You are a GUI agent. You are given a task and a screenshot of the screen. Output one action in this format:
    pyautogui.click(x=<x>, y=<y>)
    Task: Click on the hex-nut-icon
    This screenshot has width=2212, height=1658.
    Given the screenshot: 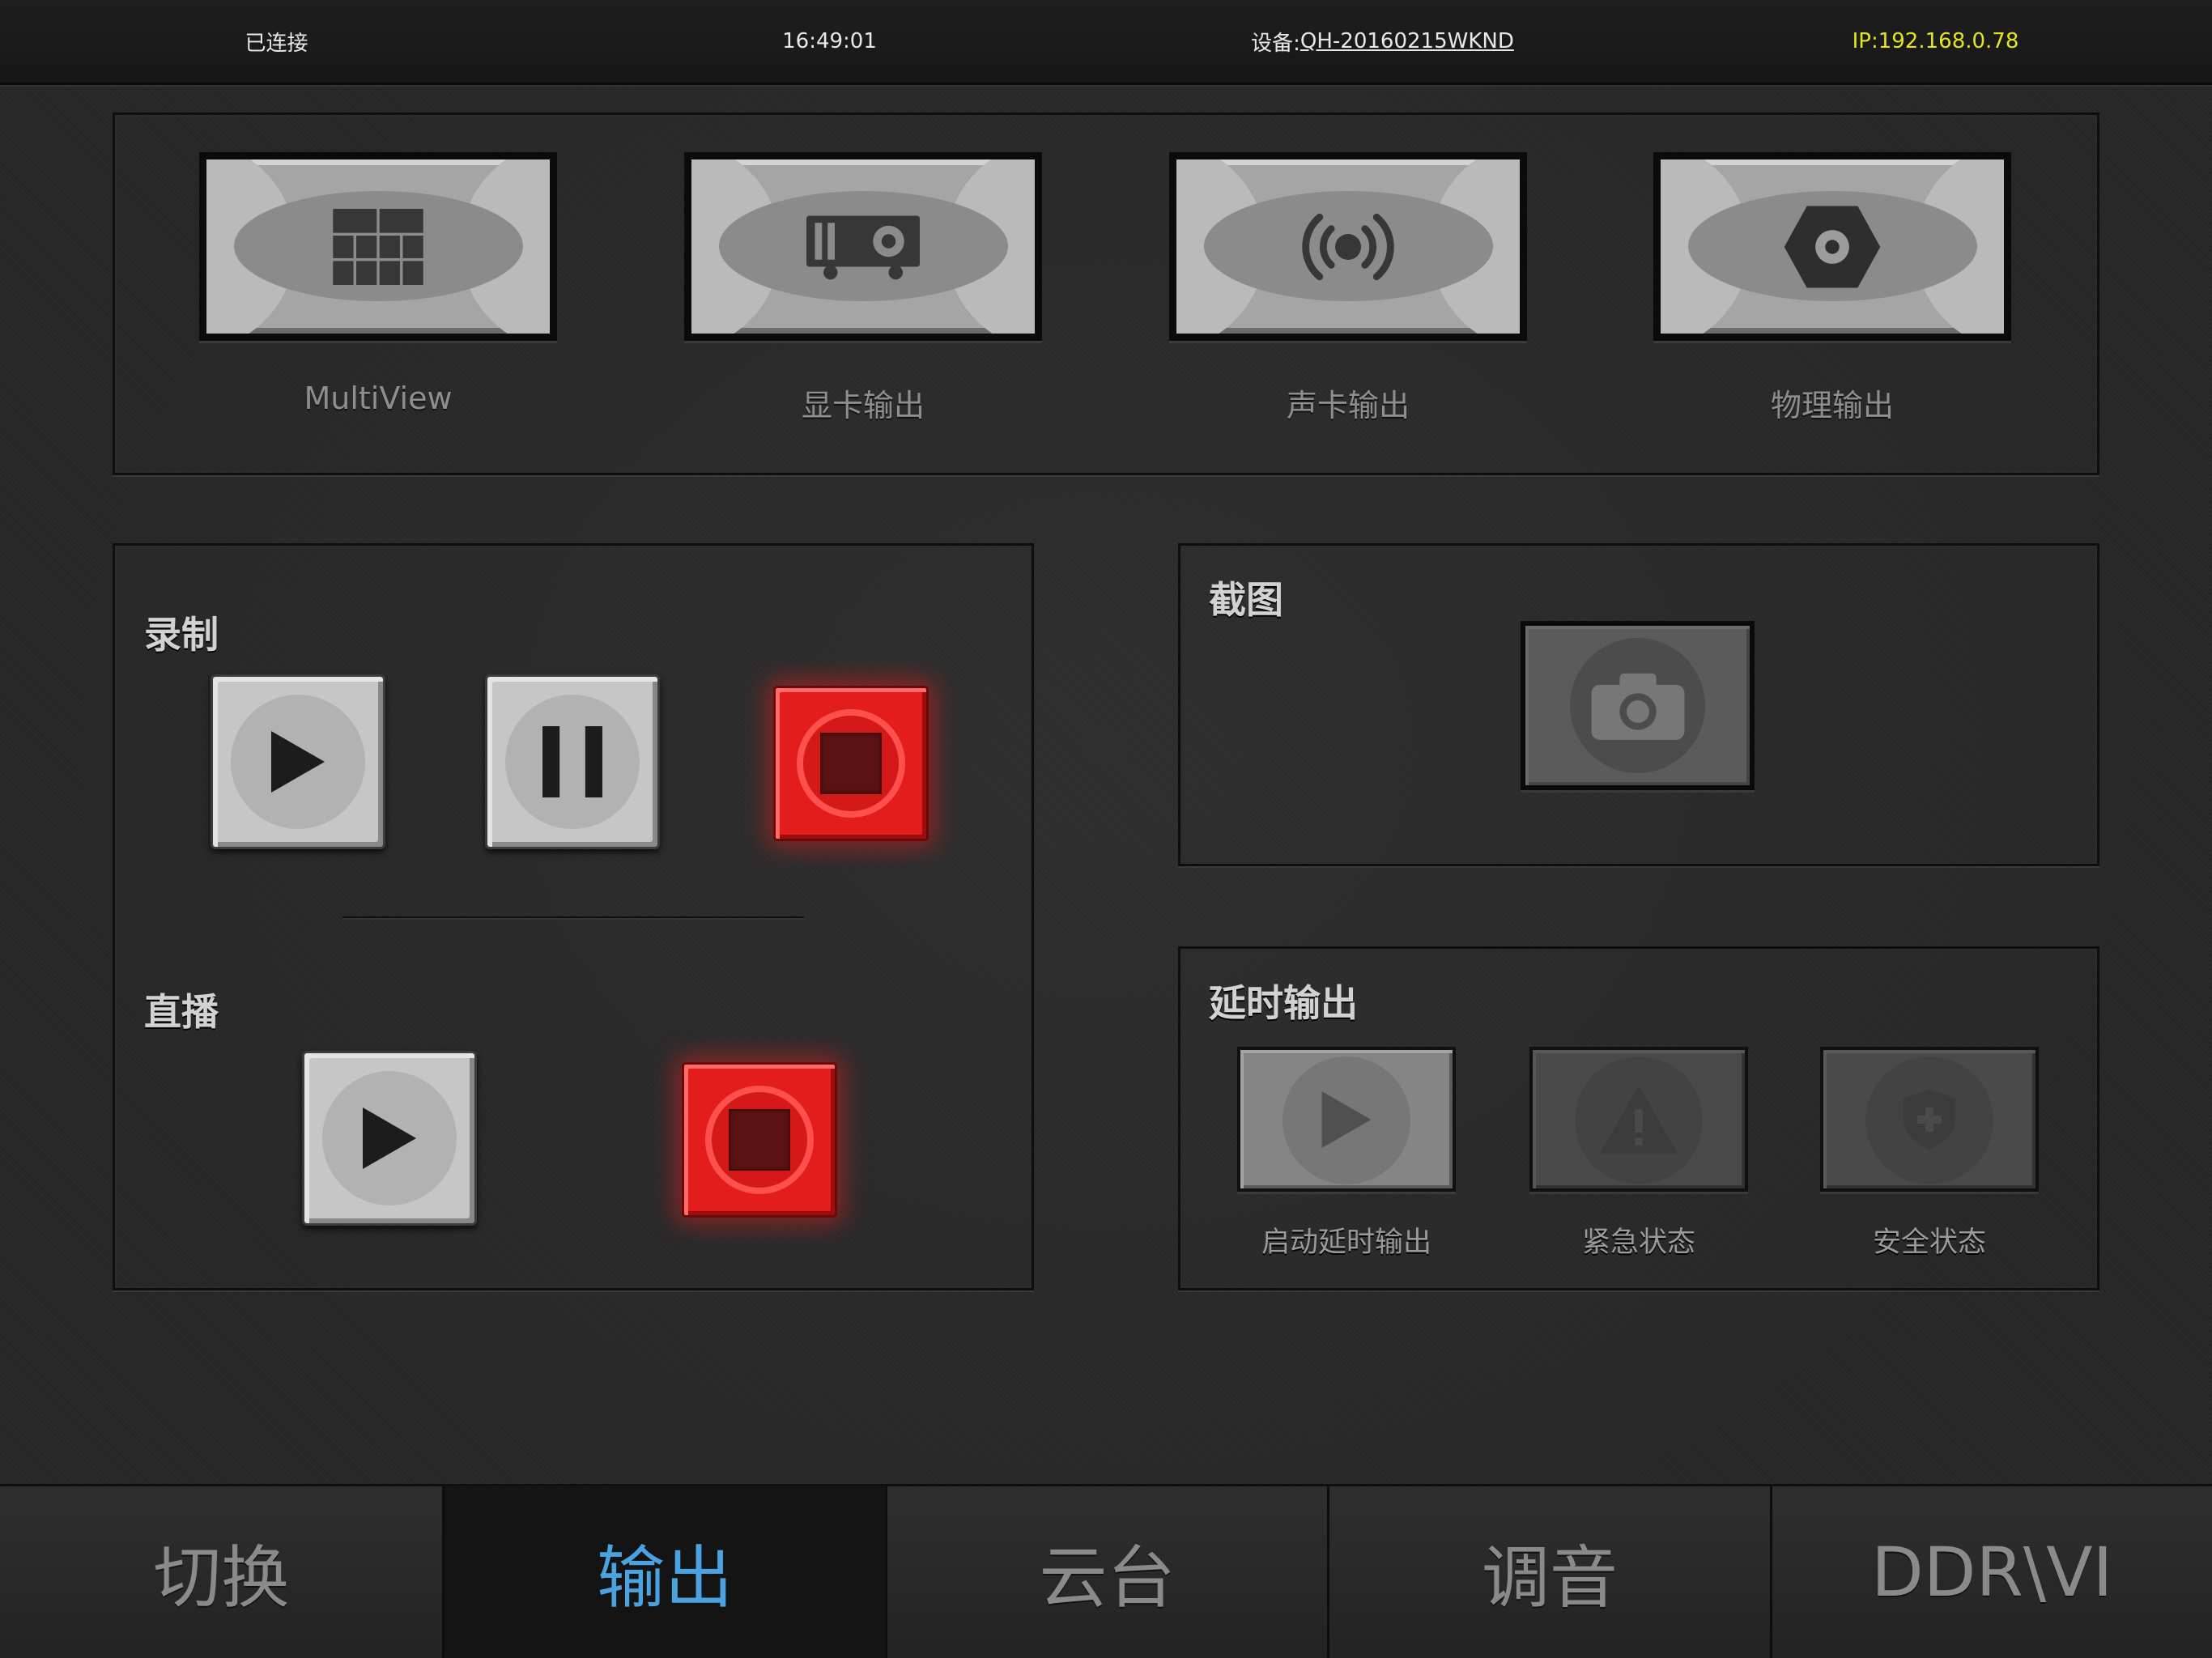 What is the action you would take?
    pyautogui.click(x=1832, y=246)
    